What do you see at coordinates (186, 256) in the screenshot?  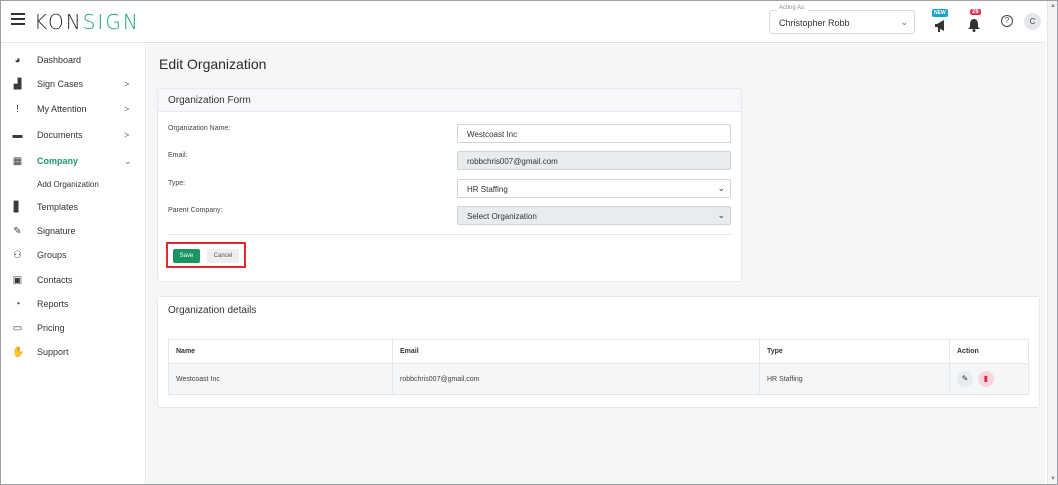 I see `save-button: Save` at bounding box center [186, 256].